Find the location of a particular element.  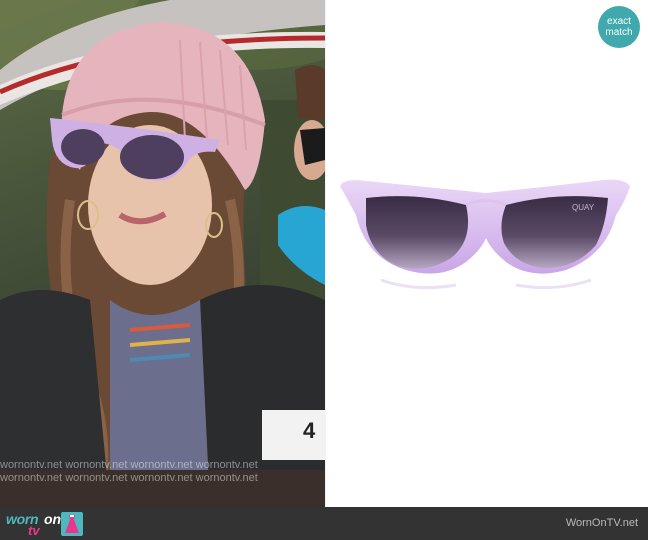

badge-line-1: exact is located at coordinates (619, 21).